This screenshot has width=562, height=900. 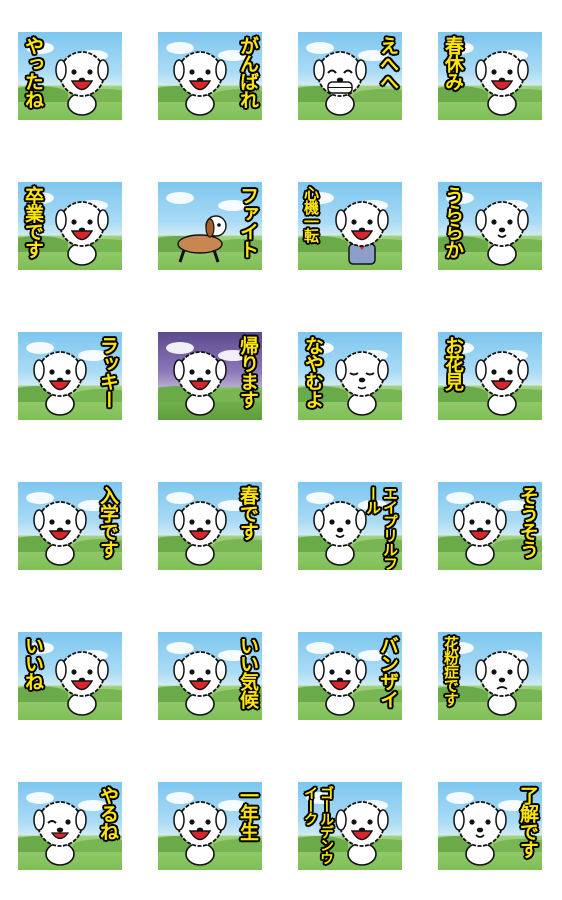 What do you see at coordinates (248, 813) in the screenshot?
I see `sticker-caption: 一年生` at bounding box center [248, 813].